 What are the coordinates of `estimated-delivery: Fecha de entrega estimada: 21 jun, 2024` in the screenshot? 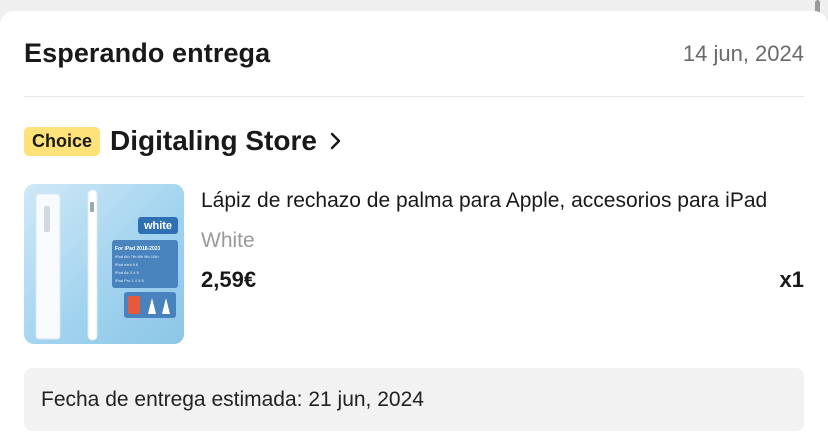 It's located at (414, 399).